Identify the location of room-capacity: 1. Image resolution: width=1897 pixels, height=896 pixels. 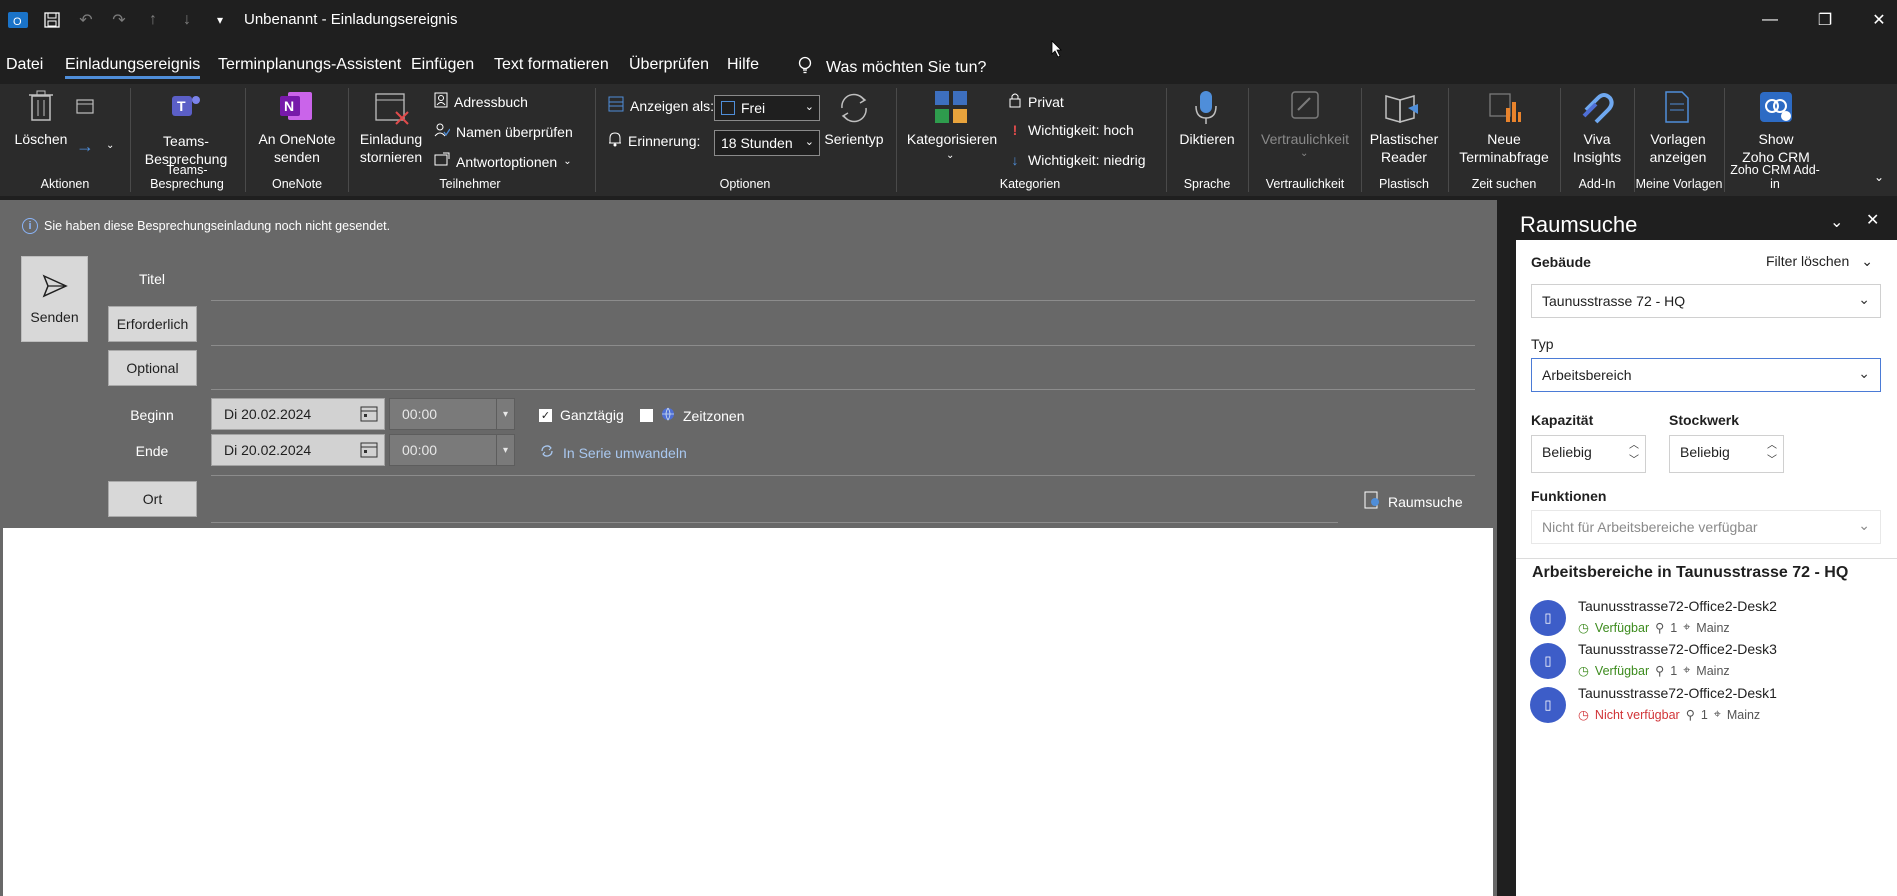
(1674, 670).